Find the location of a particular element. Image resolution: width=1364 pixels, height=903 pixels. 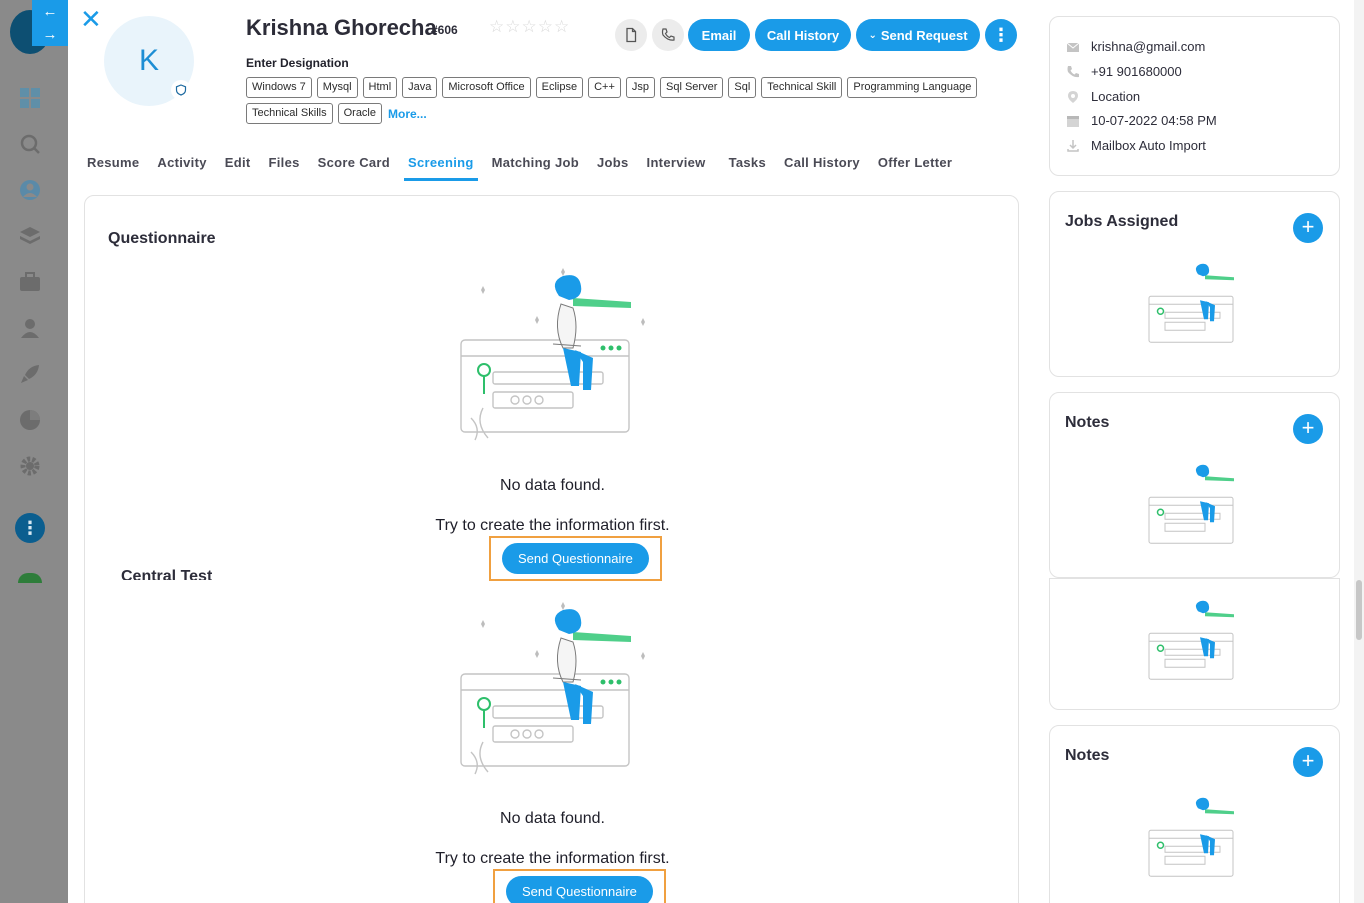

location-pin-icon is located at coordinates (1073, 97).